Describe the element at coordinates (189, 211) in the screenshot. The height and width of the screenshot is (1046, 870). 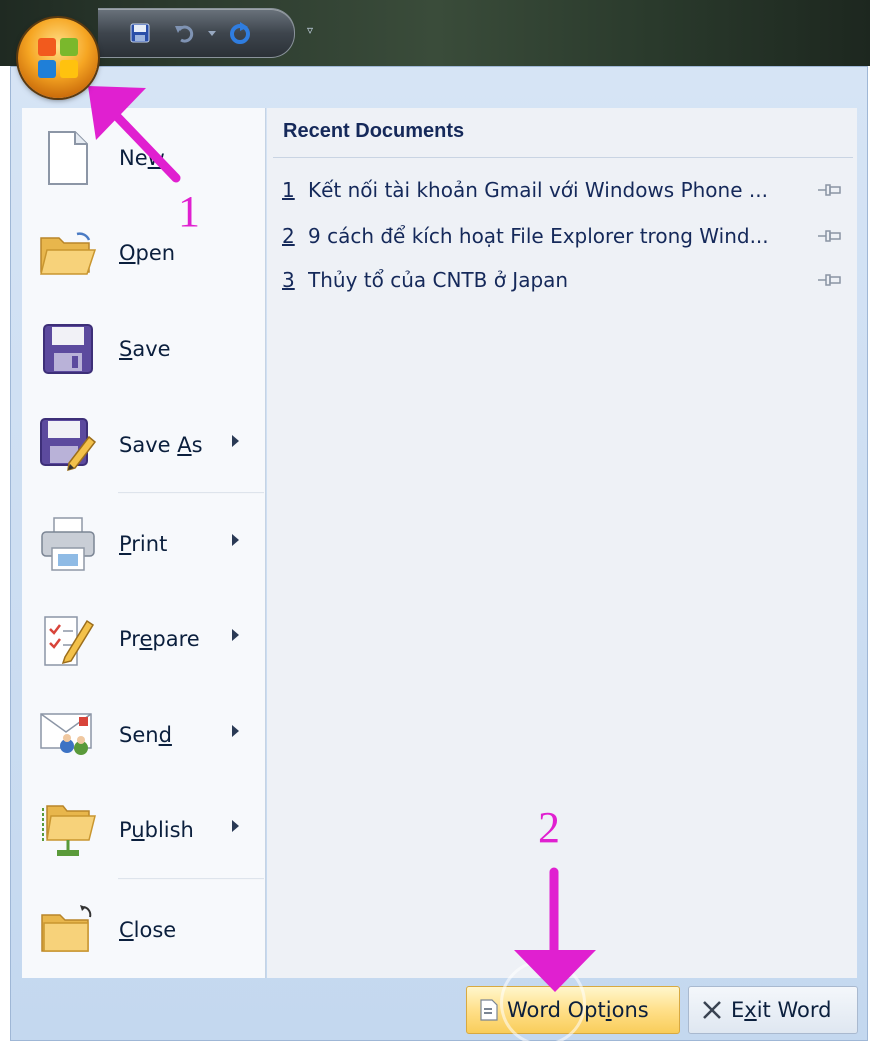
I see `step1-label: 1` at that location.